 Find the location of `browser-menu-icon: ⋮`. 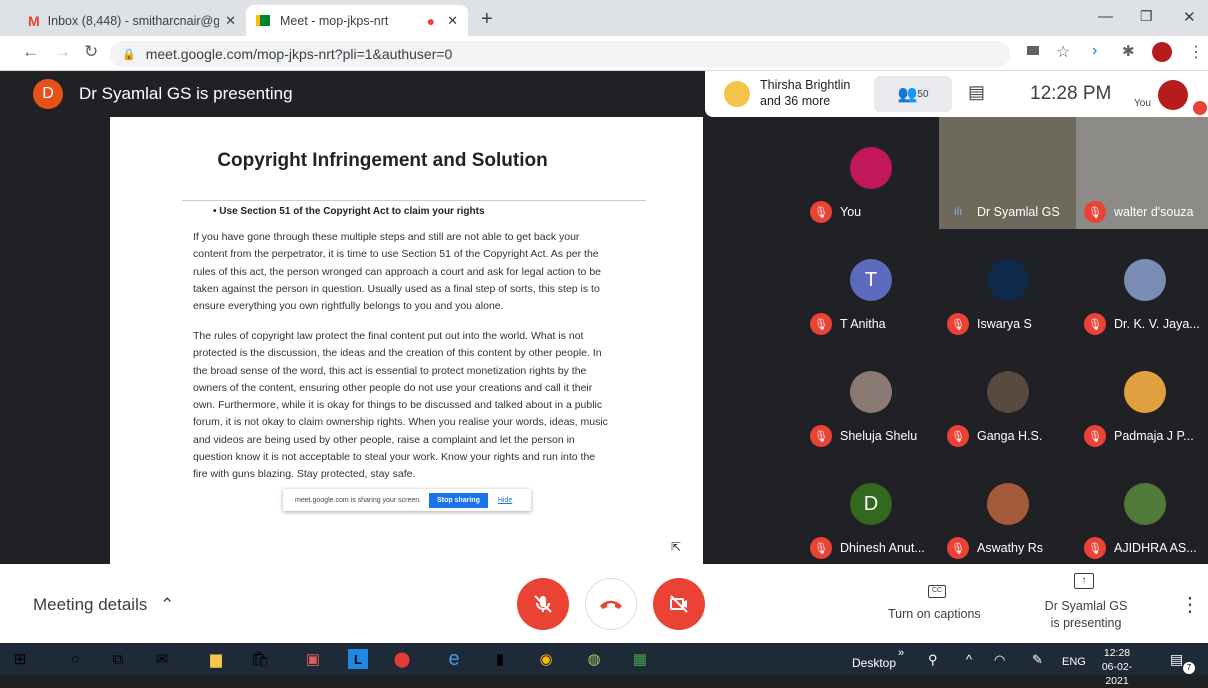

browser-menu-icon: ⋮ is located at coordinates (1196, 52).